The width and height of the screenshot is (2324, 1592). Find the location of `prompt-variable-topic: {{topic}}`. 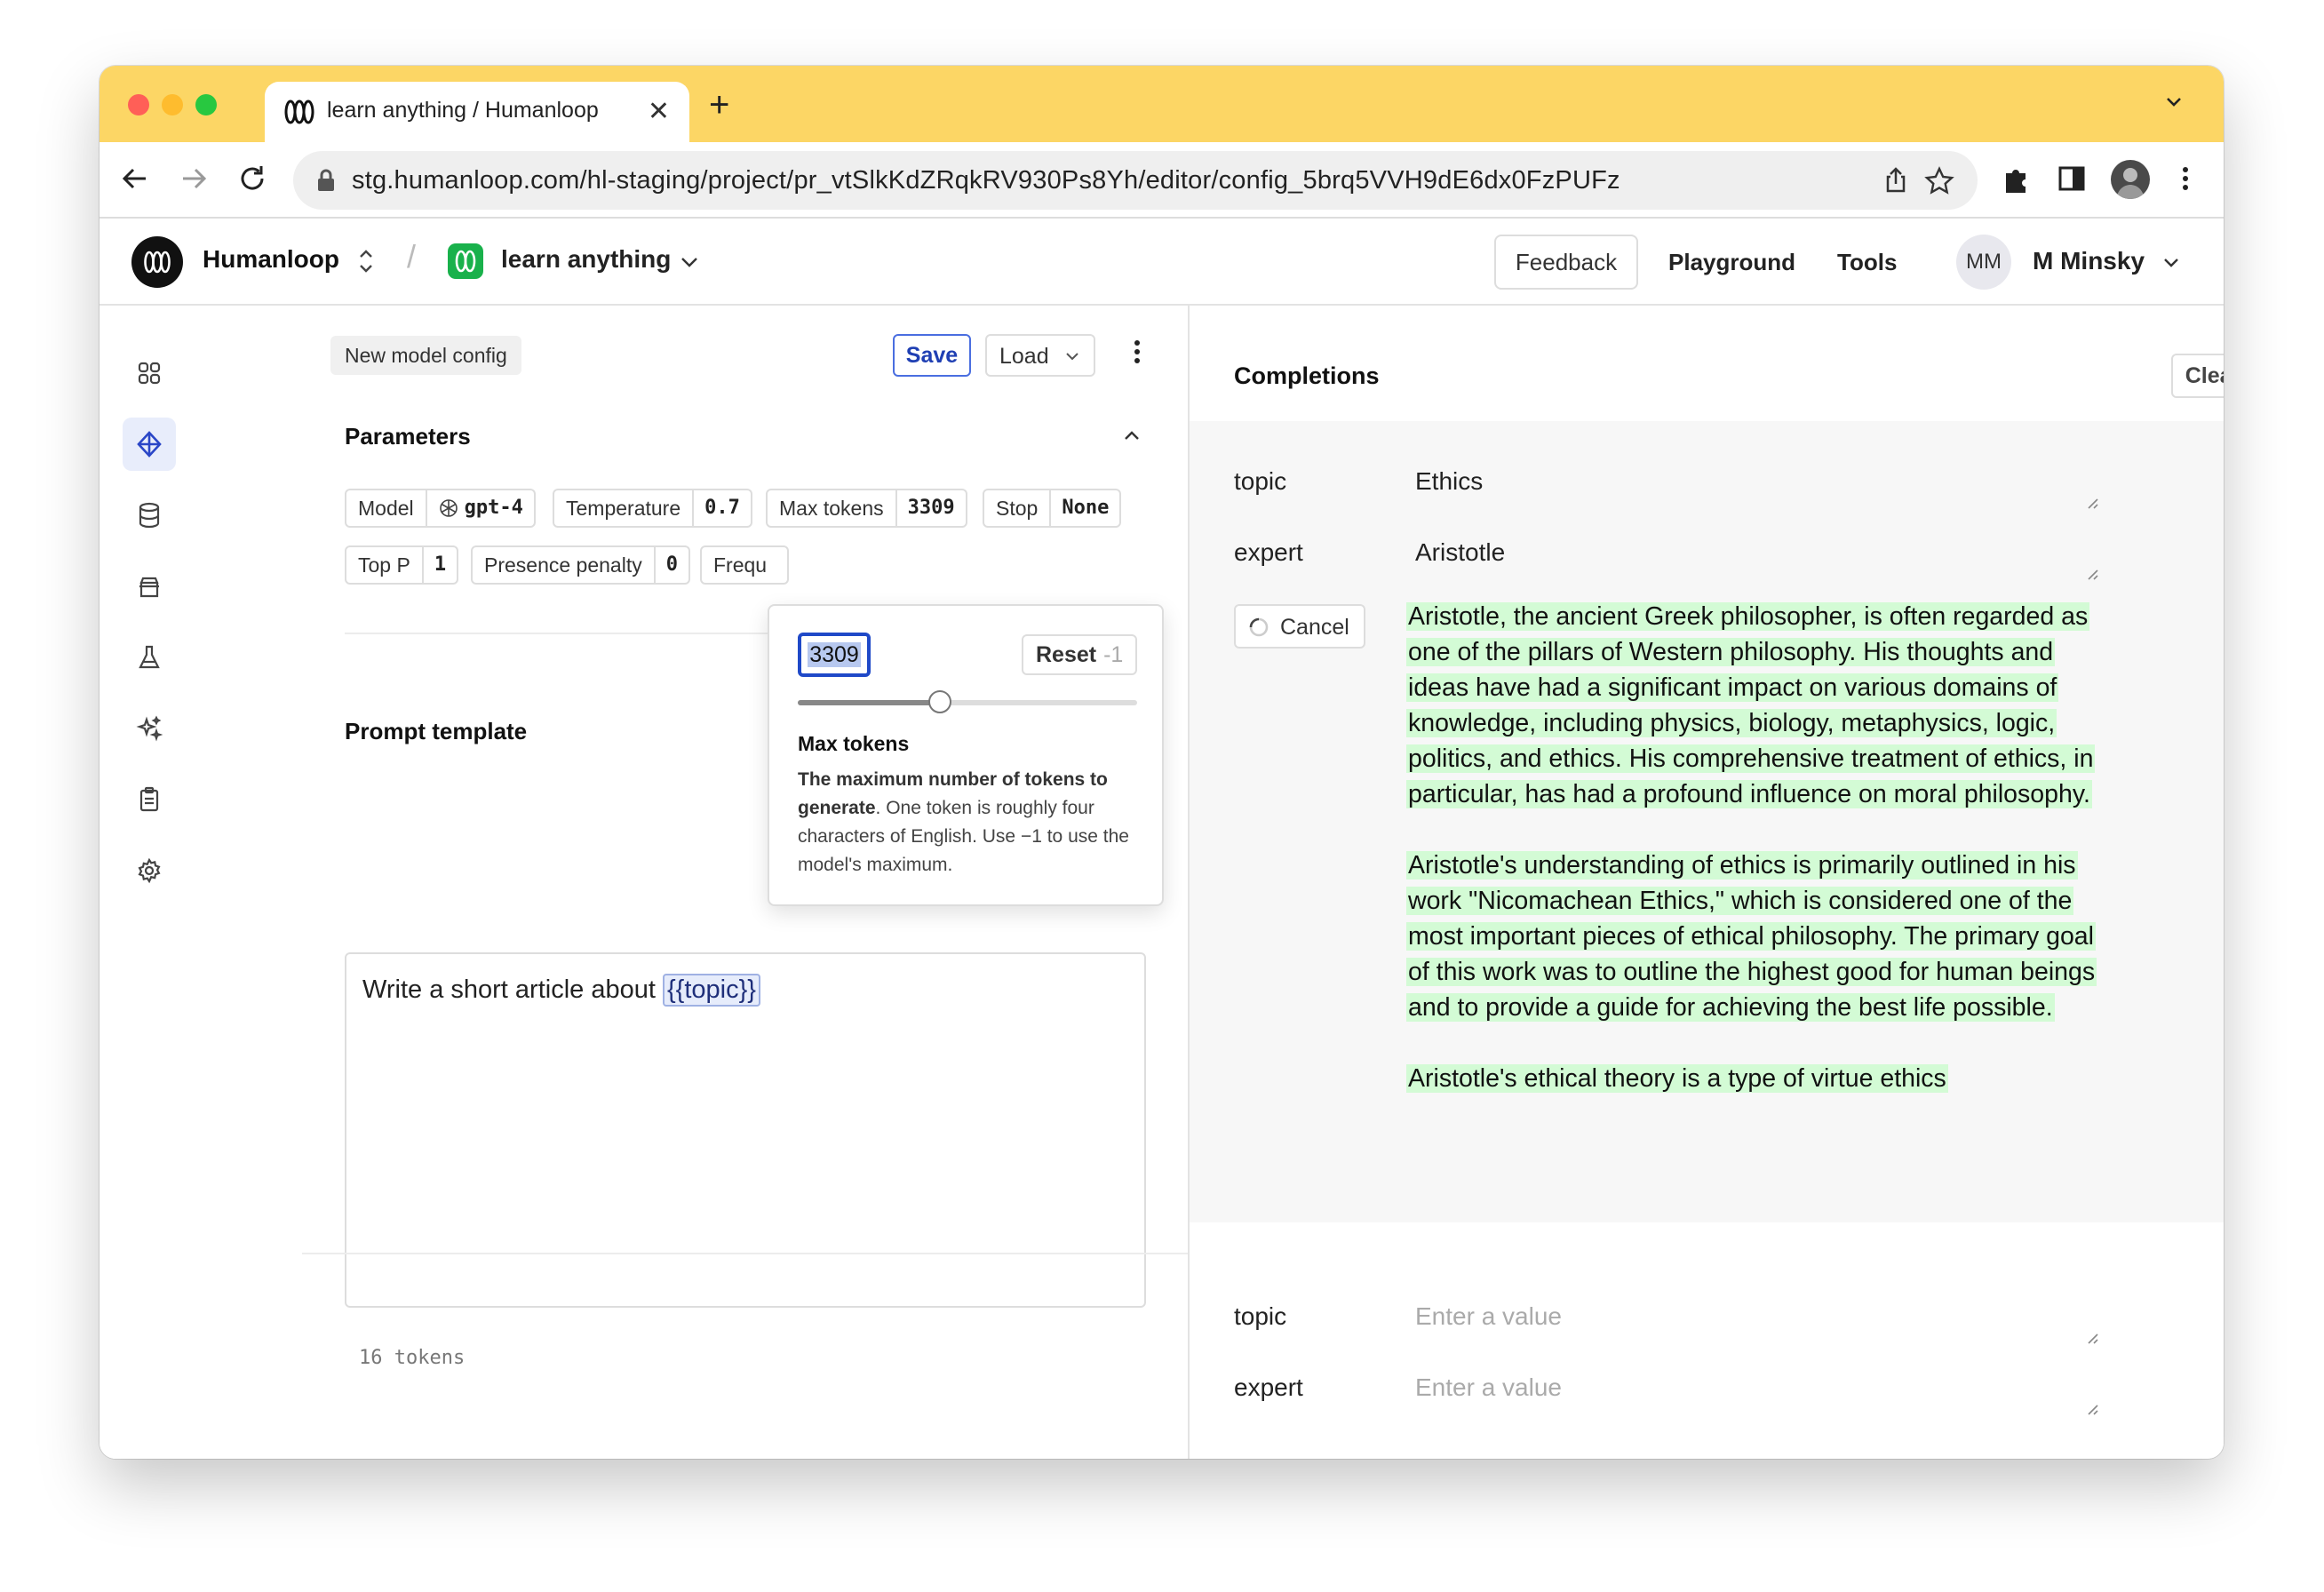

prompt-variable-topic: {{topic}} is located at coordinates (711, 990).